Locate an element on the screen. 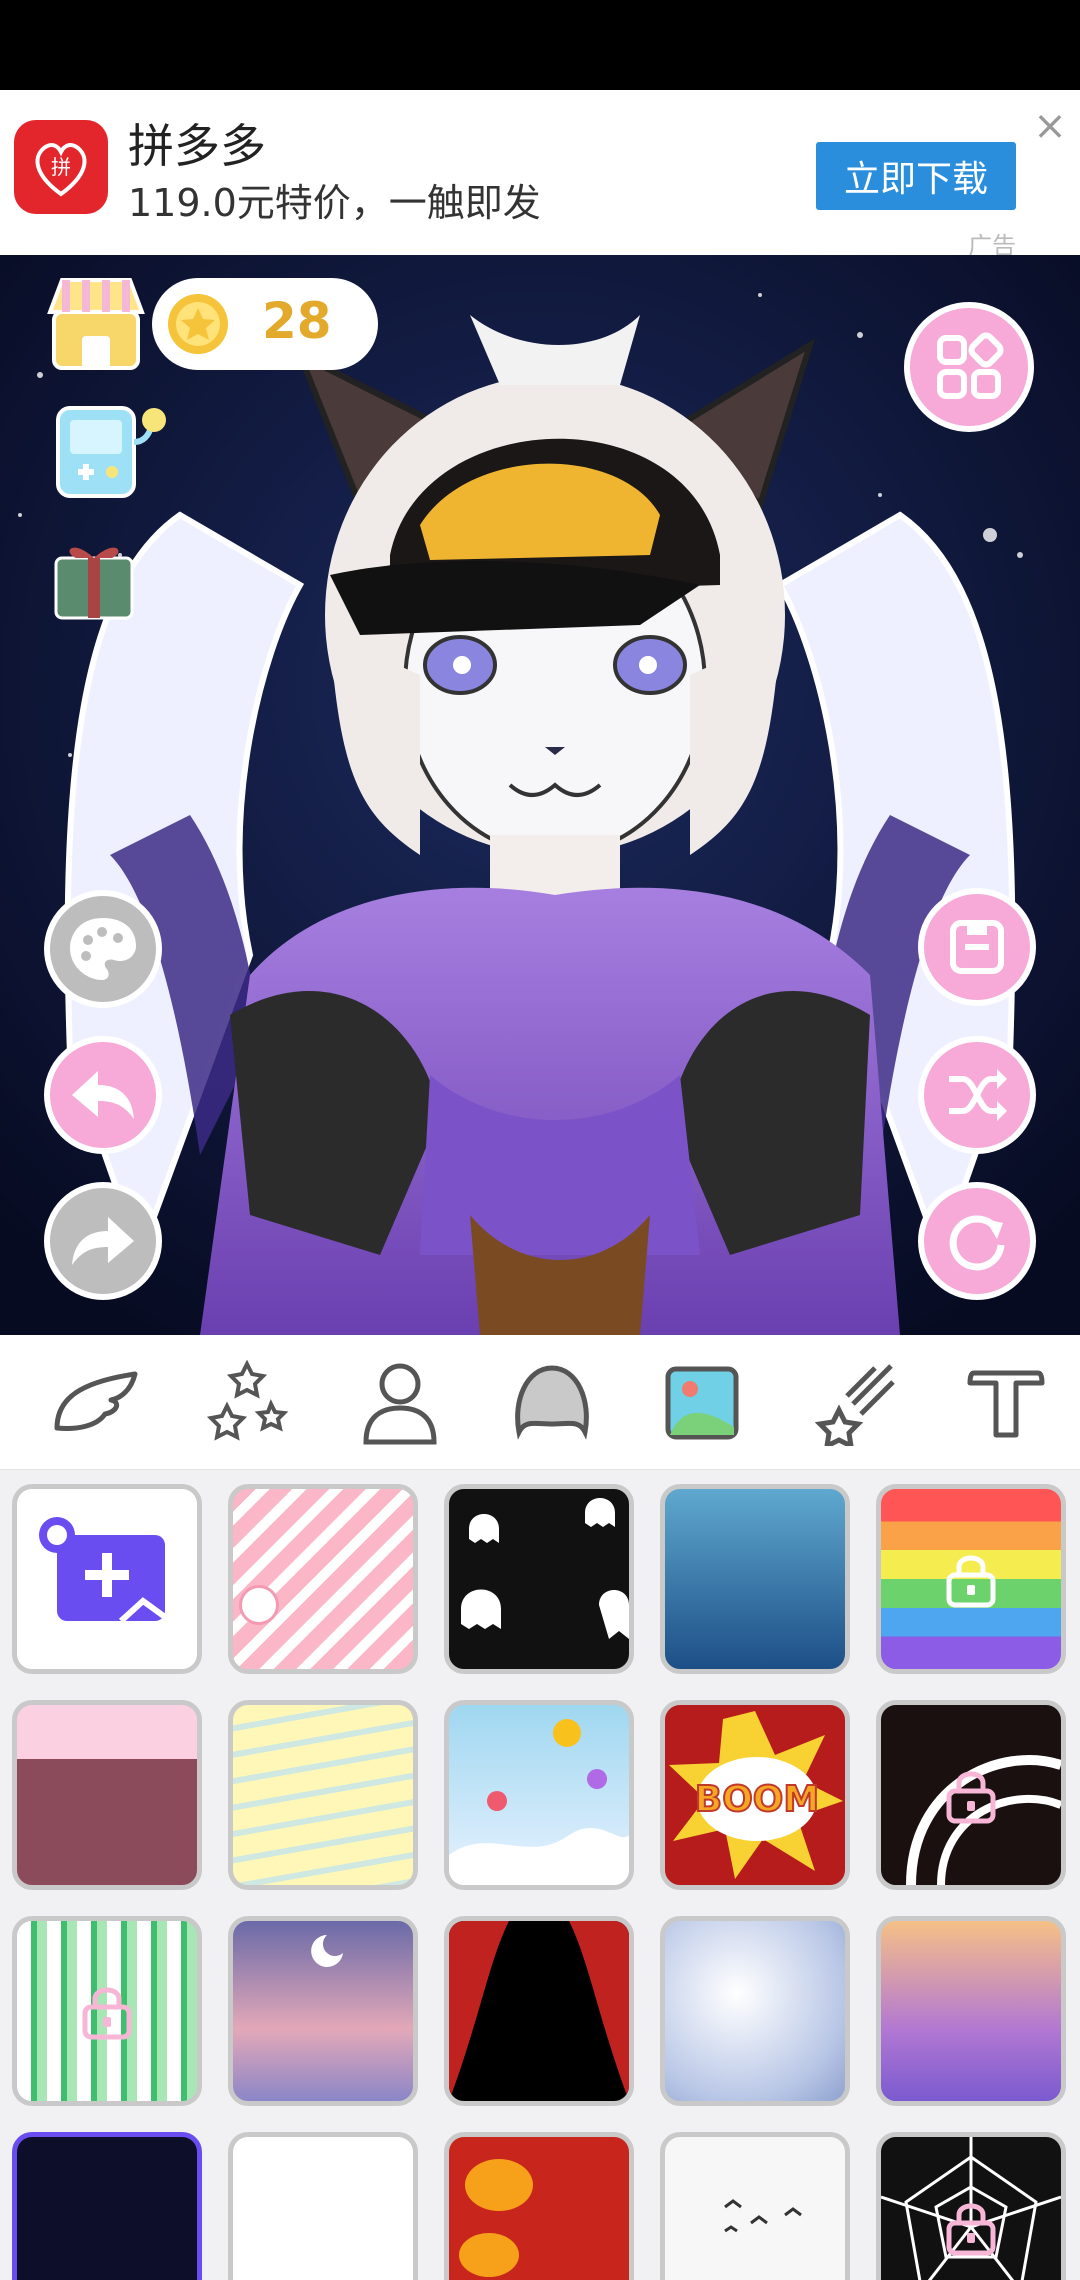 The image size is (1080, 2280). shooting-star-icon is located at coordinates (854, 1405).